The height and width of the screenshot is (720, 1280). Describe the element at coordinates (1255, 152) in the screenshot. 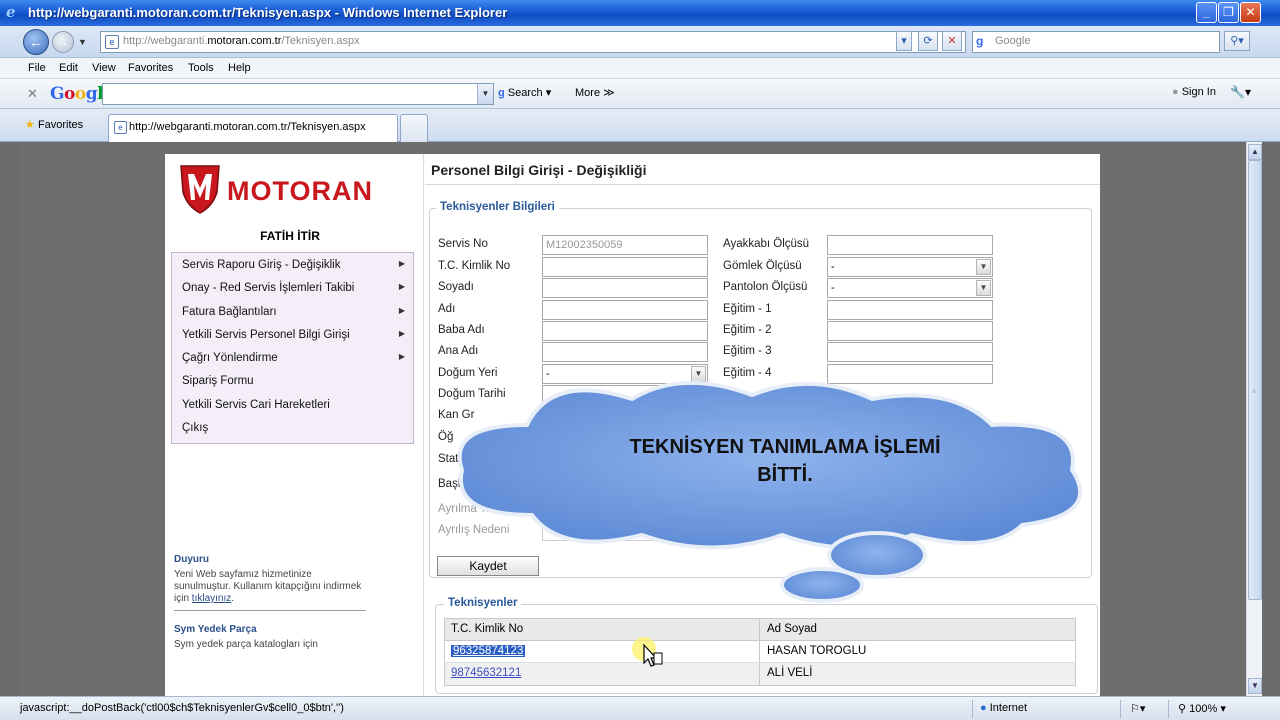

I see `scroll-up-icon: ▲` at that location.